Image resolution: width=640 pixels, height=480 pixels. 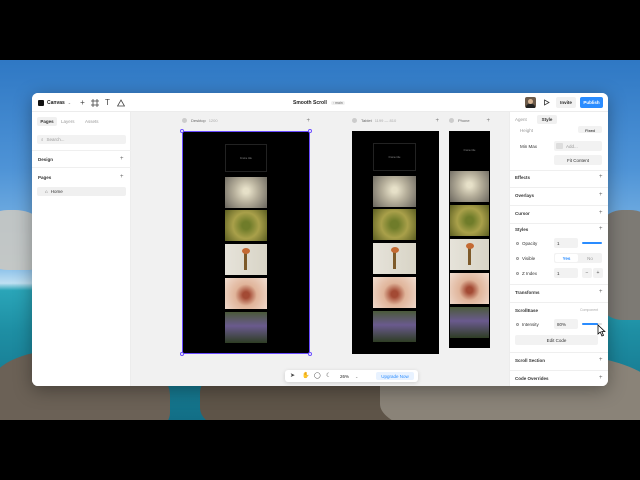 I want to click on visible-yes-option: Yes, so click(x=566, y=258).